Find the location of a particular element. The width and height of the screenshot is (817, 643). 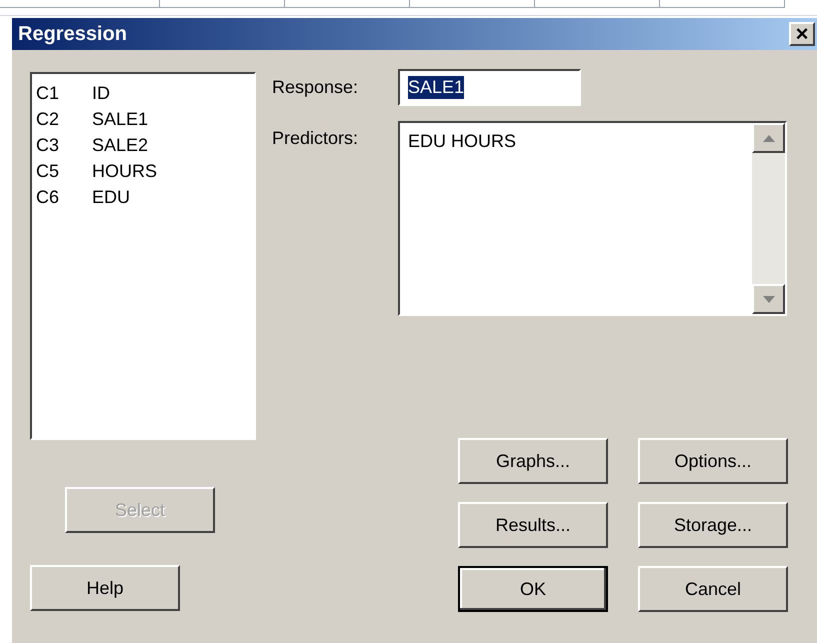

column-name: SALE1 is located at coordinates (120, 119).